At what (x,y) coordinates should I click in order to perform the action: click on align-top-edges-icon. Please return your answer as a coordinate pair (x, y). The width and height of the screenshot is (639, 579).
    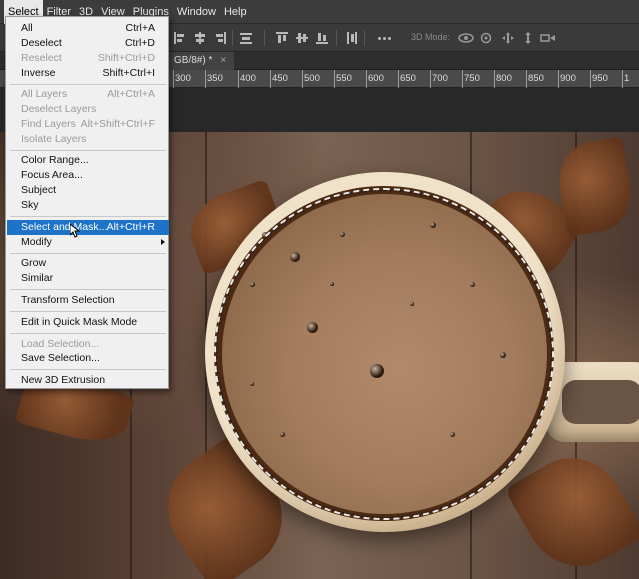
    Looking at the image, I should click on (282, 38).